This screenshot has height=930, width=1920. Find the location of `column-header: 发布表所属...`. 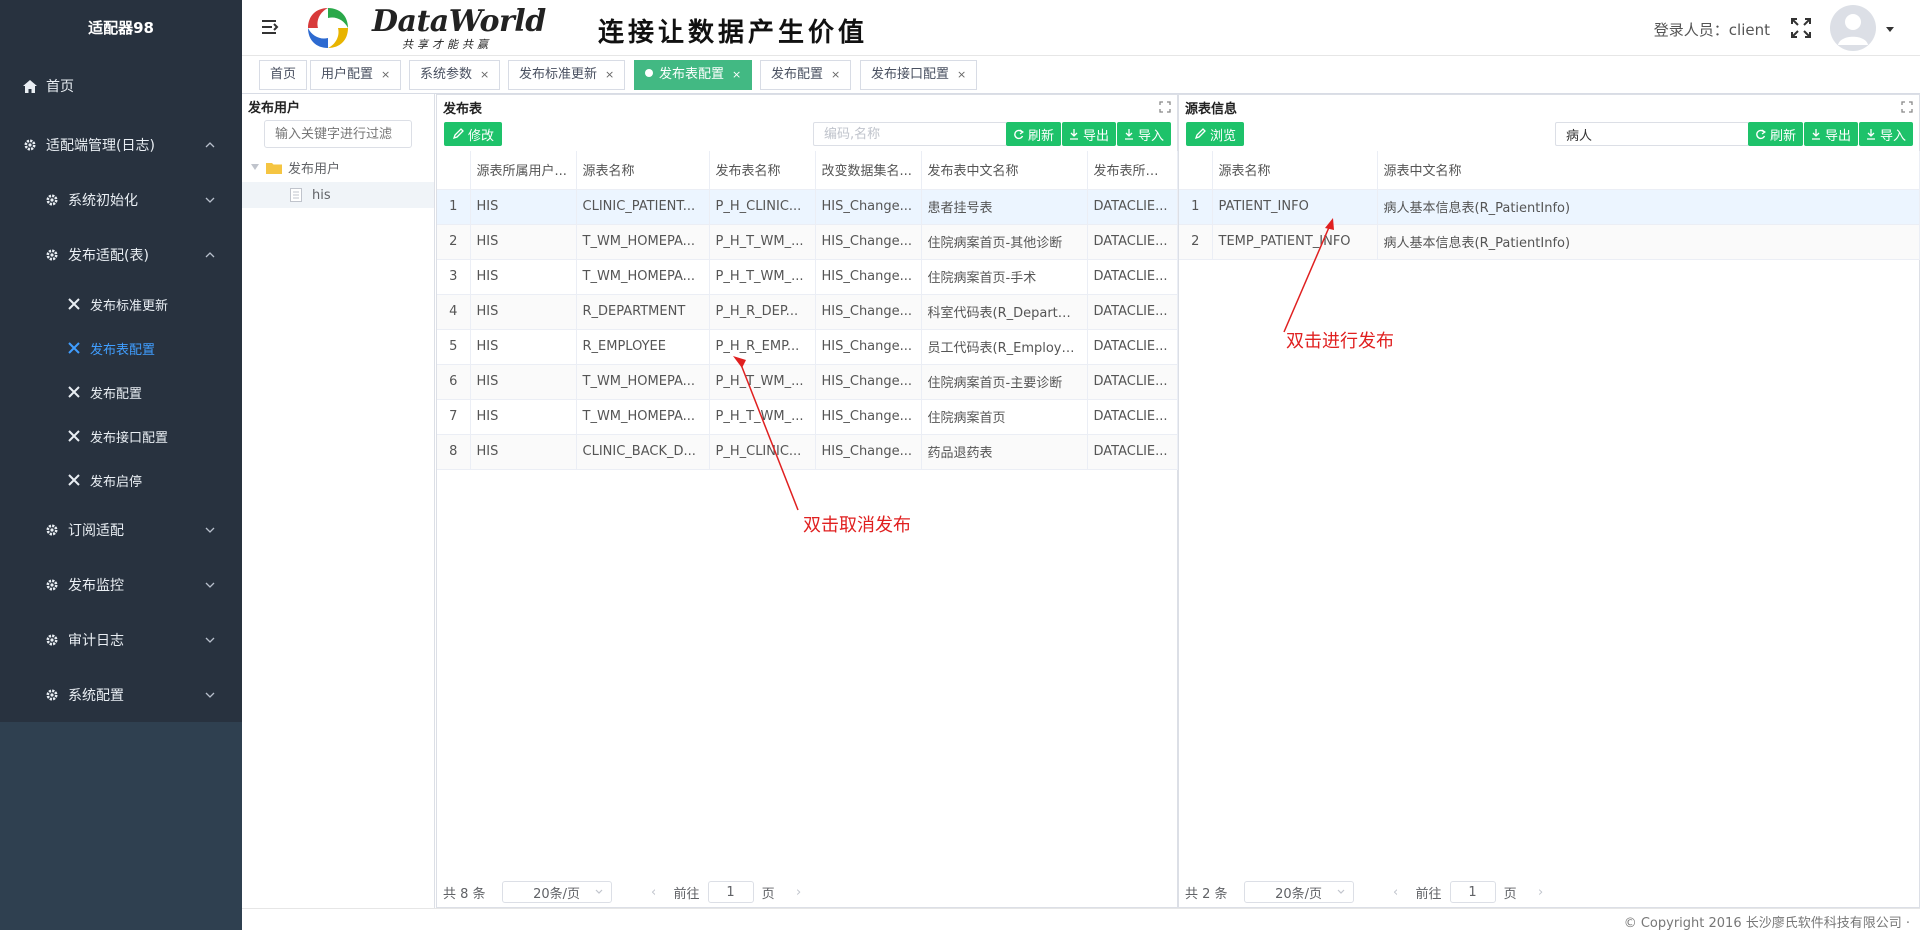

column-header: 发布表所属... is located at coordinates (1132, 170).